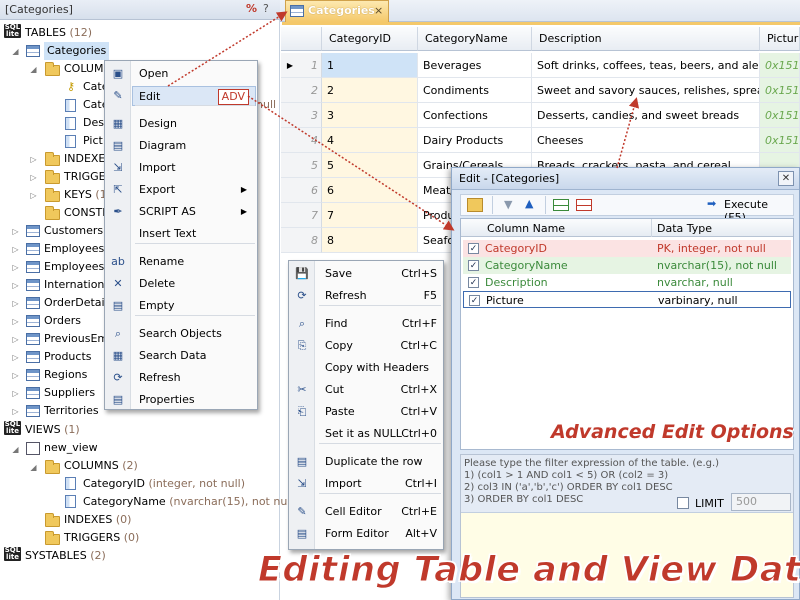 Image resolution: width=800 pixels, height=600 pixels. What do you see at coordinates (227, 49) in the screenshot?
I see `arrow-to-tab` at bounding box center [227, 49].